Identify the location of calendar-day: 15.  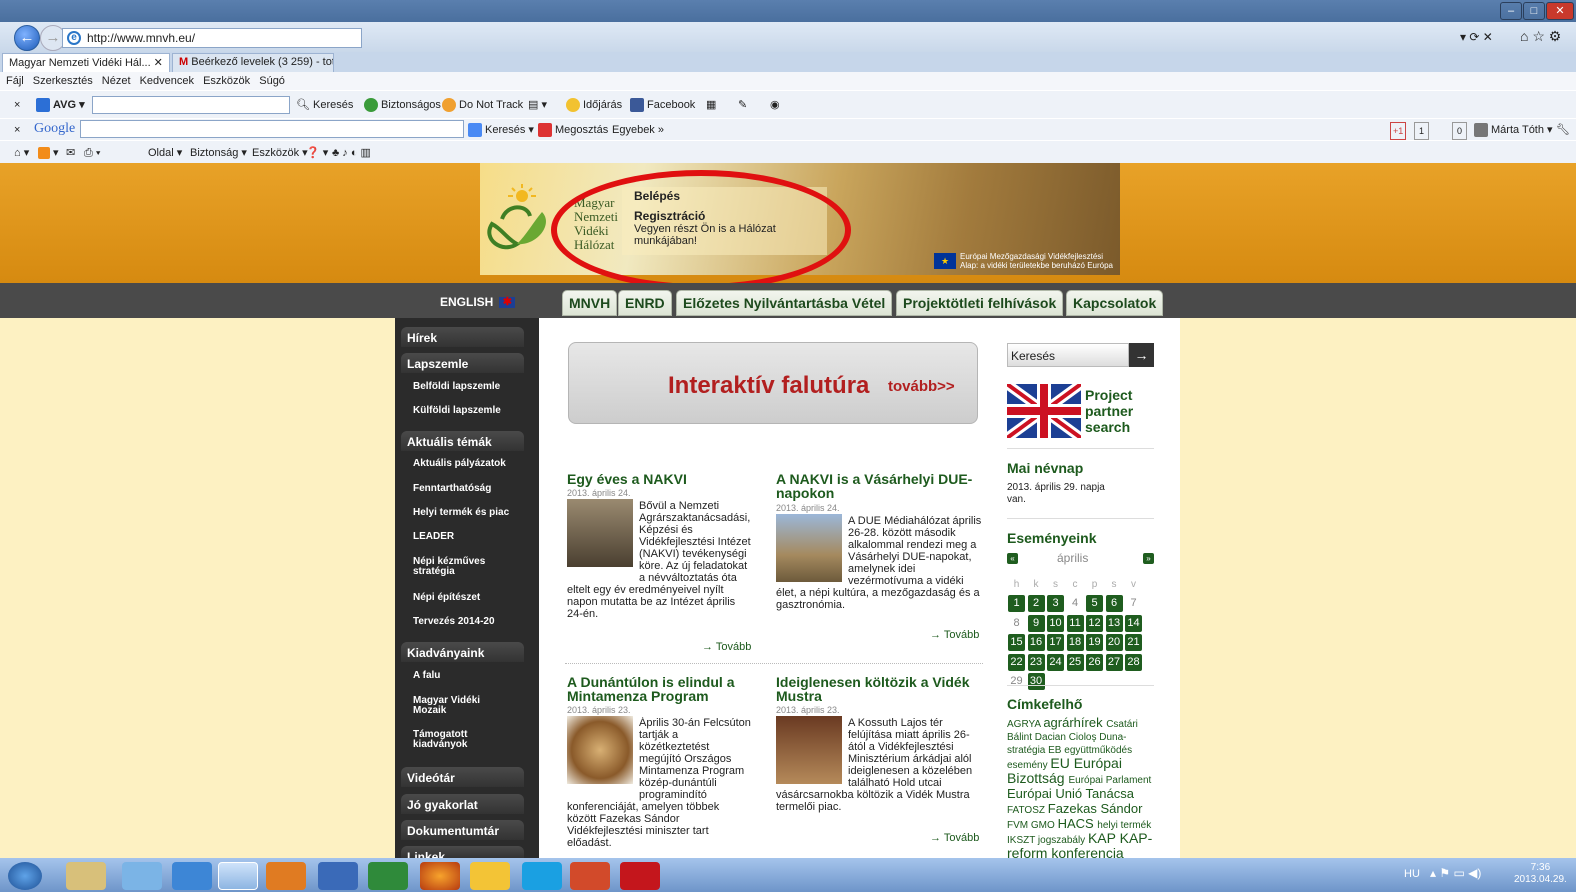
(1016, 642).